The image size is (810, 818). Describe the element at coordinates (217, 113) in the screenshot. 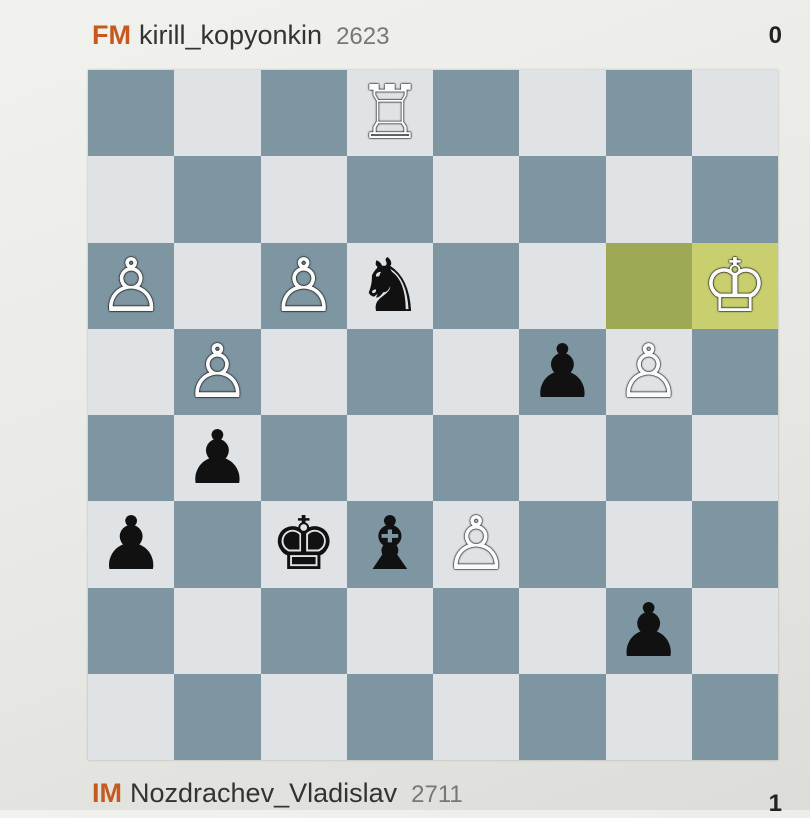

I see `square-b8` at that location.